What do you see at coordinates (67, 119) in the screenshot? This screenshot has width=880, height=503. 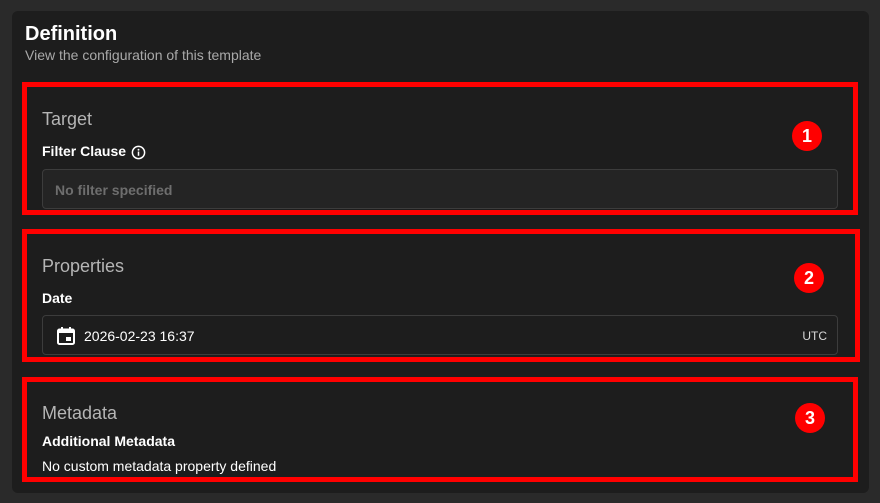 I see `target-section-title: Target` at bounding box center [67, 119].